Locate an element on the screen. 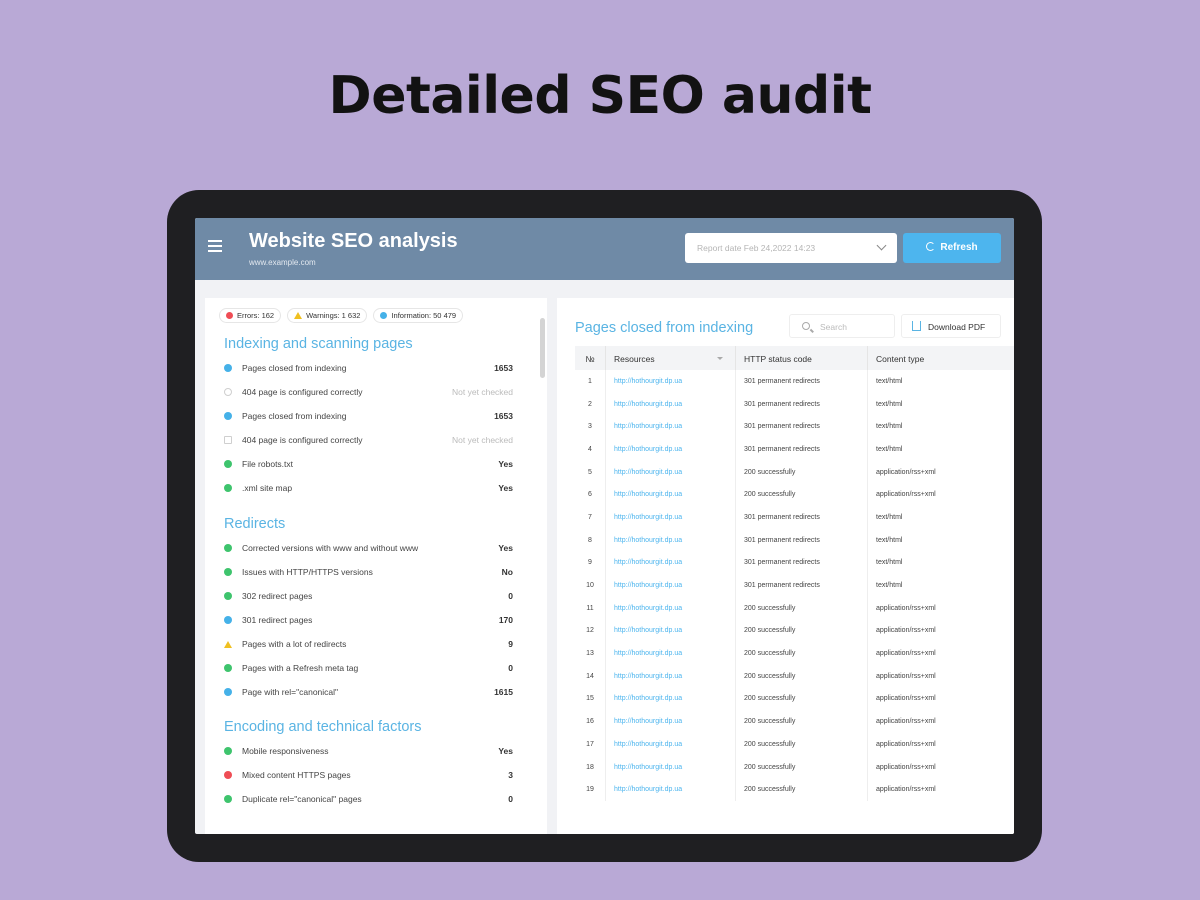 The image size is (1200, 900). audit-item-label: Pages with a Refresh meta tag is located at coordinates (300, 668).